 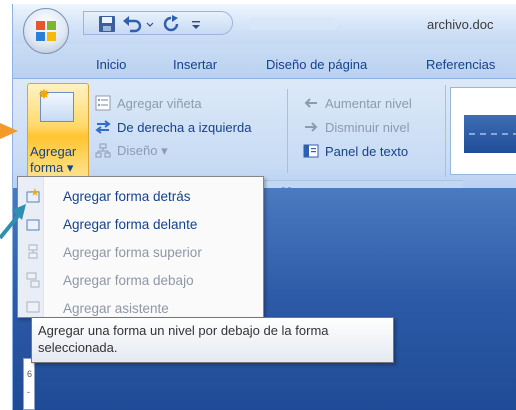 What do you see at coordinates (103, 127) in the screenshot?
I see `swap-arrows-icon` at bounding box center [103, 127].